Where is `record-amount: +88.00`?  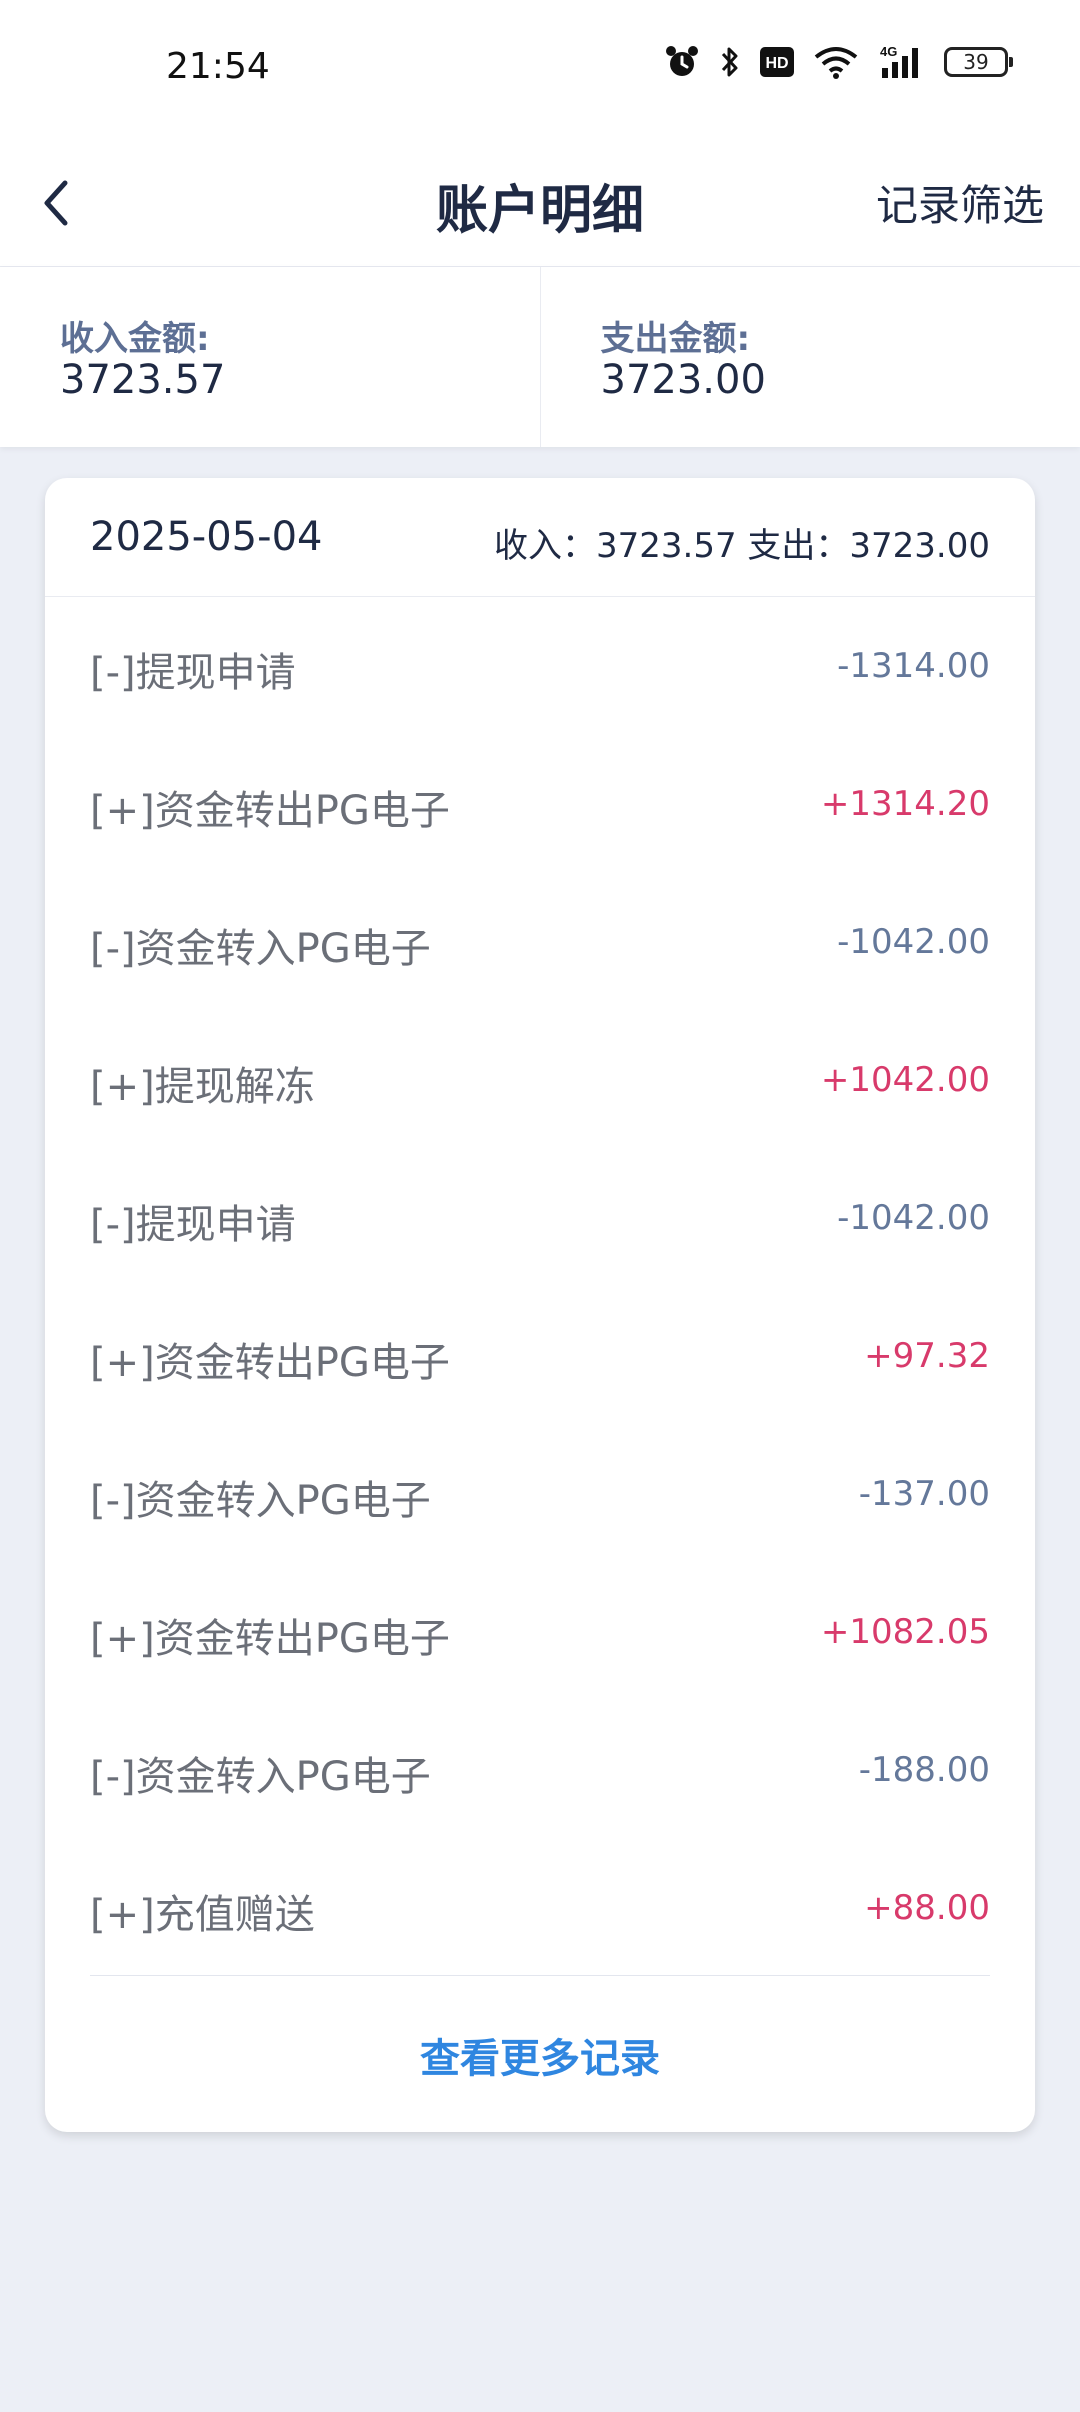
record-amount: +88.00 is located at coordinates (927, 1908).